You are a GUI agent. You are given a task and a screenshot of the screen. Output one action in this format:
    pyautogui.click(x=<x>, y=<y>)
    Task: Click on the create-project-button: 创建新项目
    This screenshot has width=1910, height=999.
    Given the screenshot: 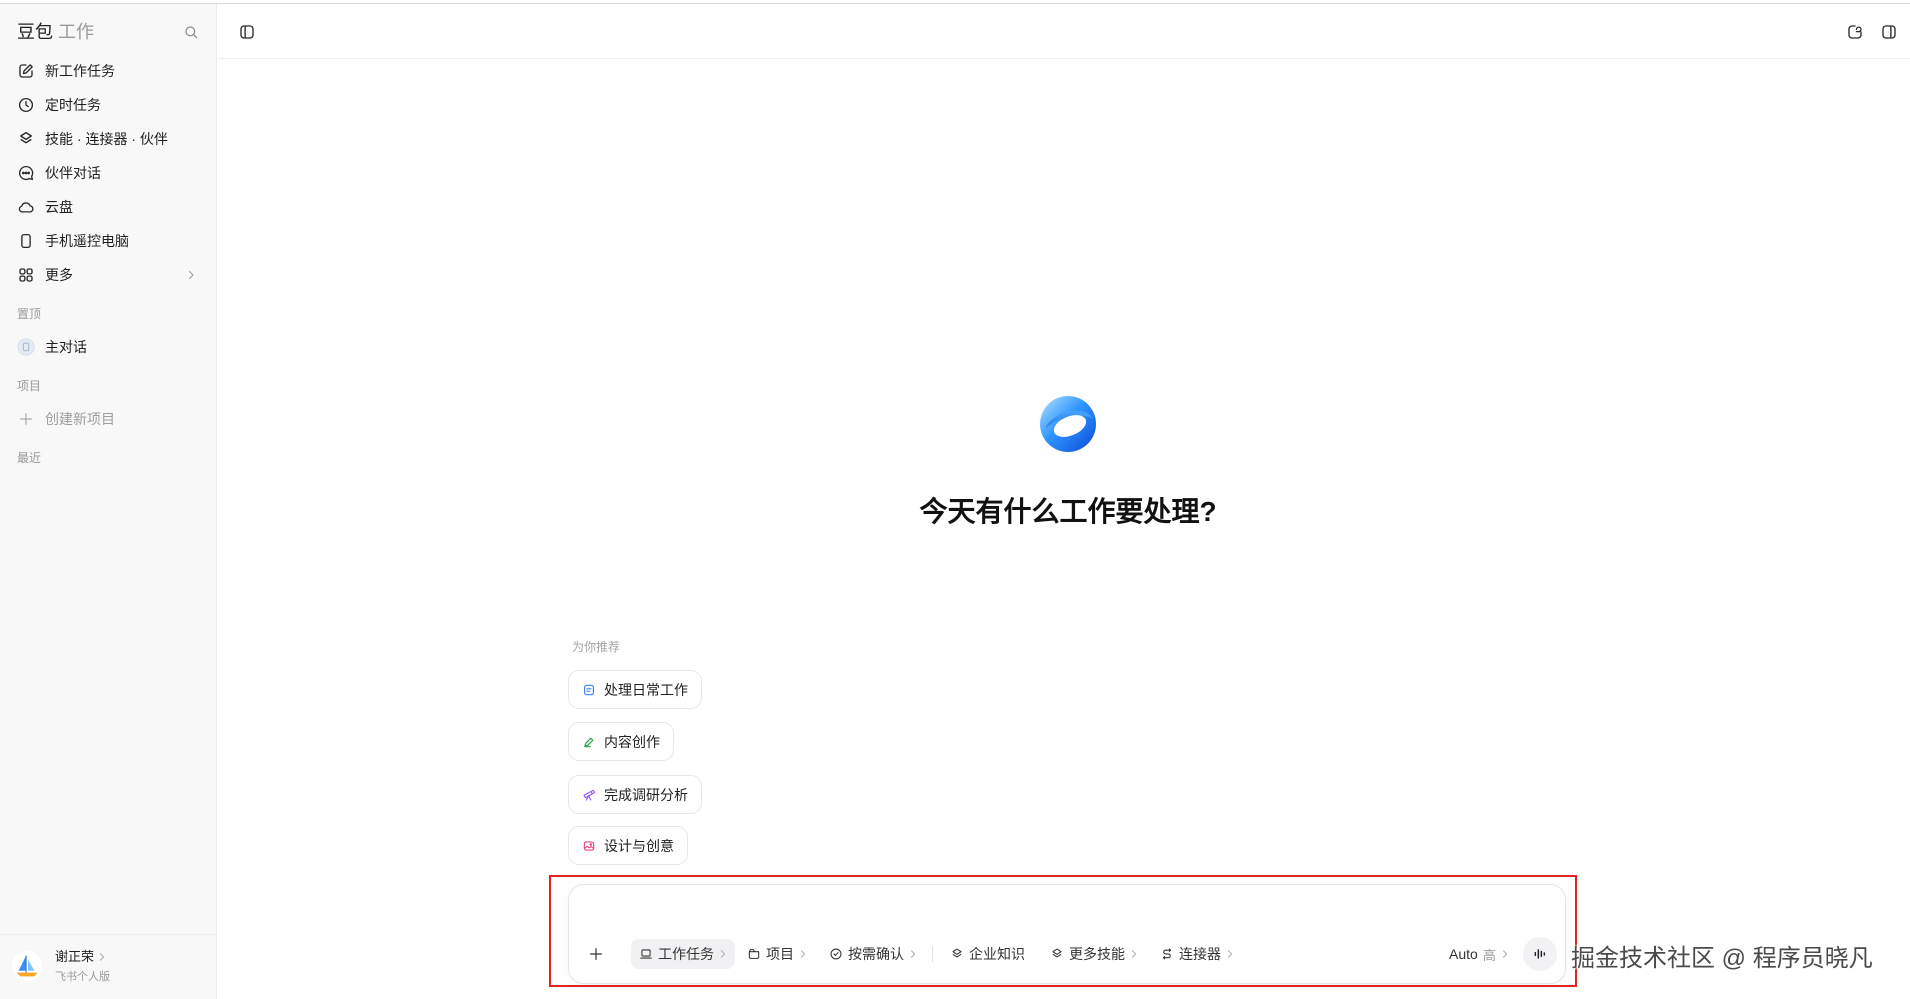 What is the action you would take?
    pyautogui.click(x=108, y=419)
    